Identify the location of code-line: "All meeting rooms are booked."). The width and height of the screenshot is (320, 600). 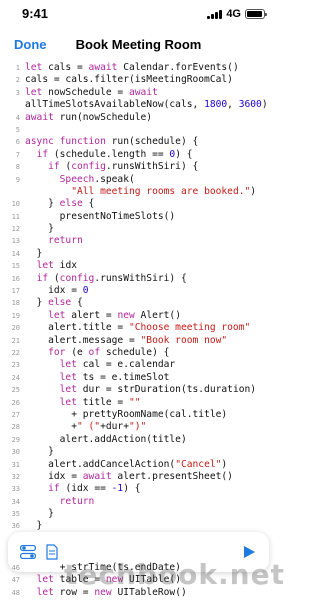
(138, 192).